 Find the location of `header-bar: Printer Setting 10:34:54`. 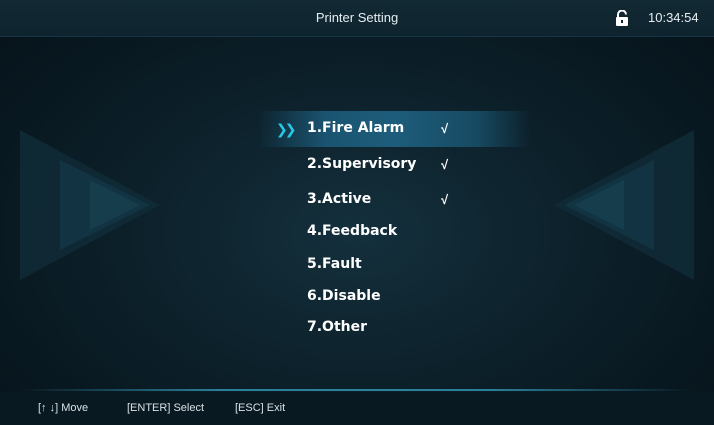

header-bar: Printer Setting 10:34:54 is located at coordinates (357, 18).